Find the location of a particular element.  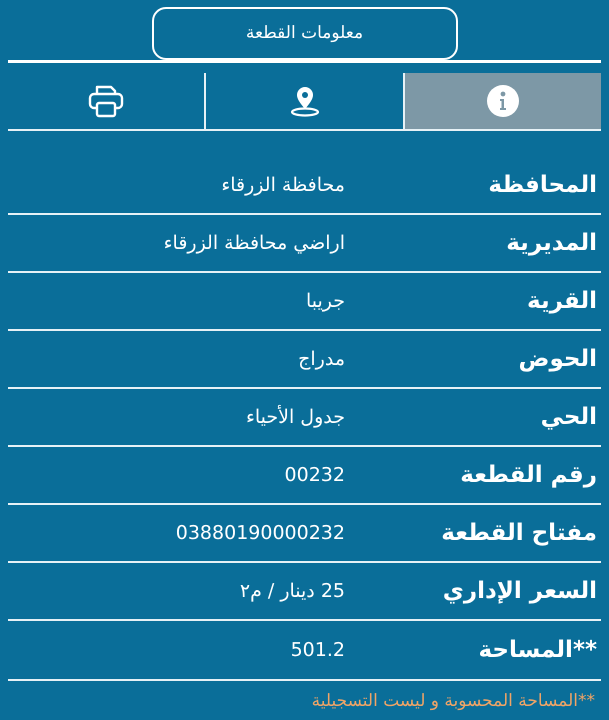

field-label: القرية is located at coordinates (562, 301).